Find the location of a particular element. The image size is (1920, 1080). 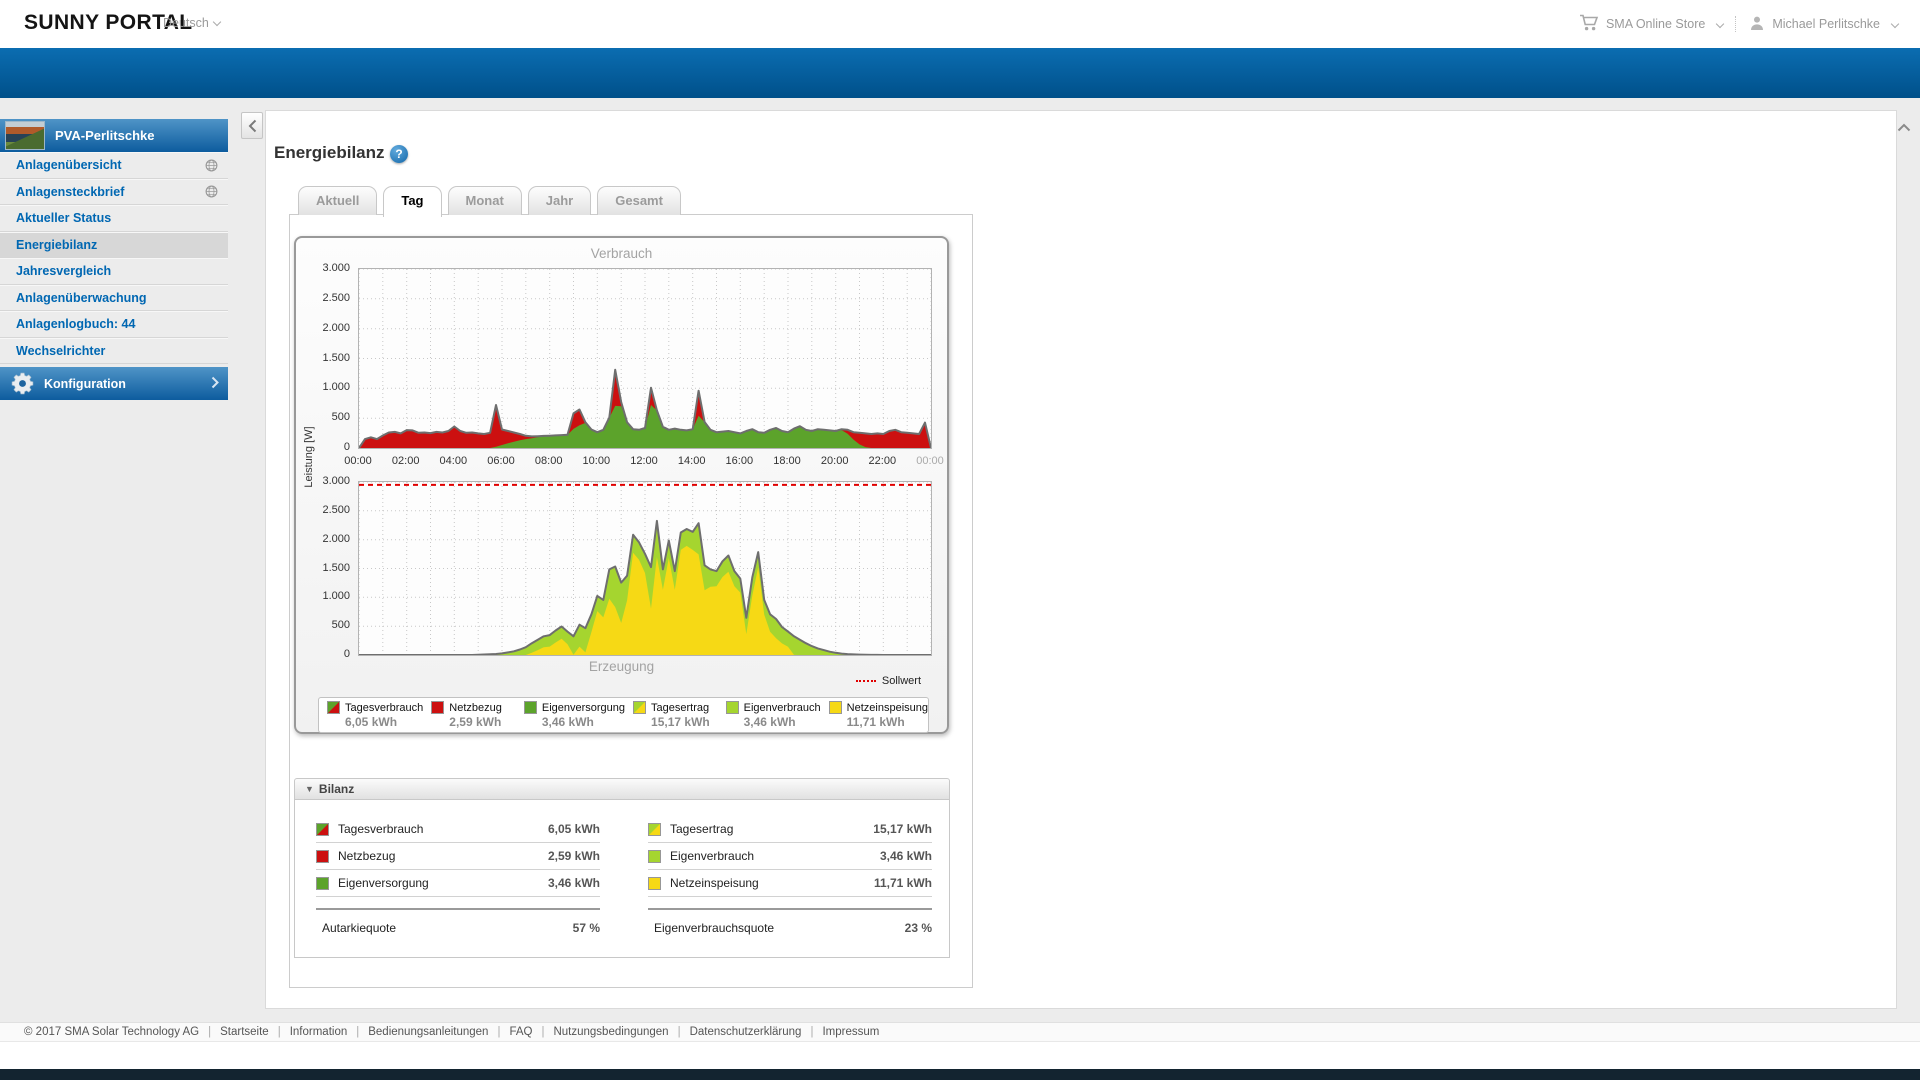

user-menu: Michael Perlitschke is located at coordinates (1824, 24).